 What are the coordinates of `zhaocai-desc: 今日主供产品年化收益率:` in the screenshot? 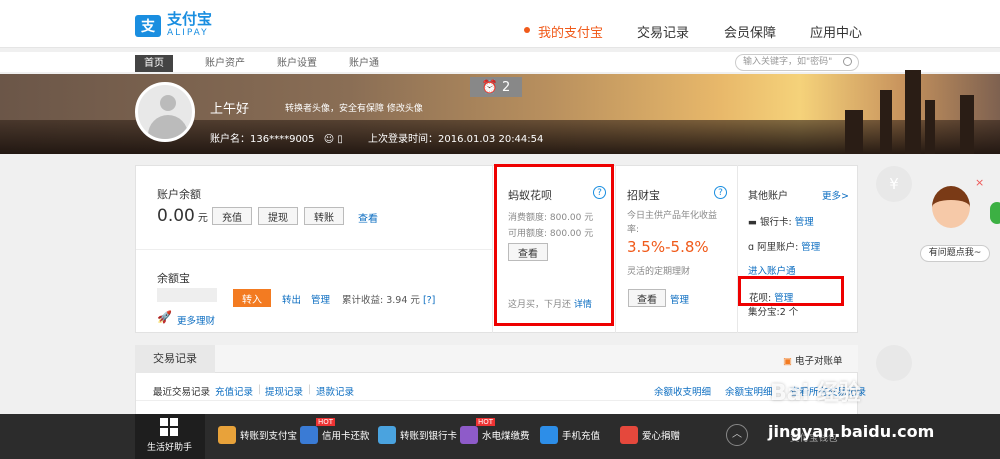 It's located at (672, 223).